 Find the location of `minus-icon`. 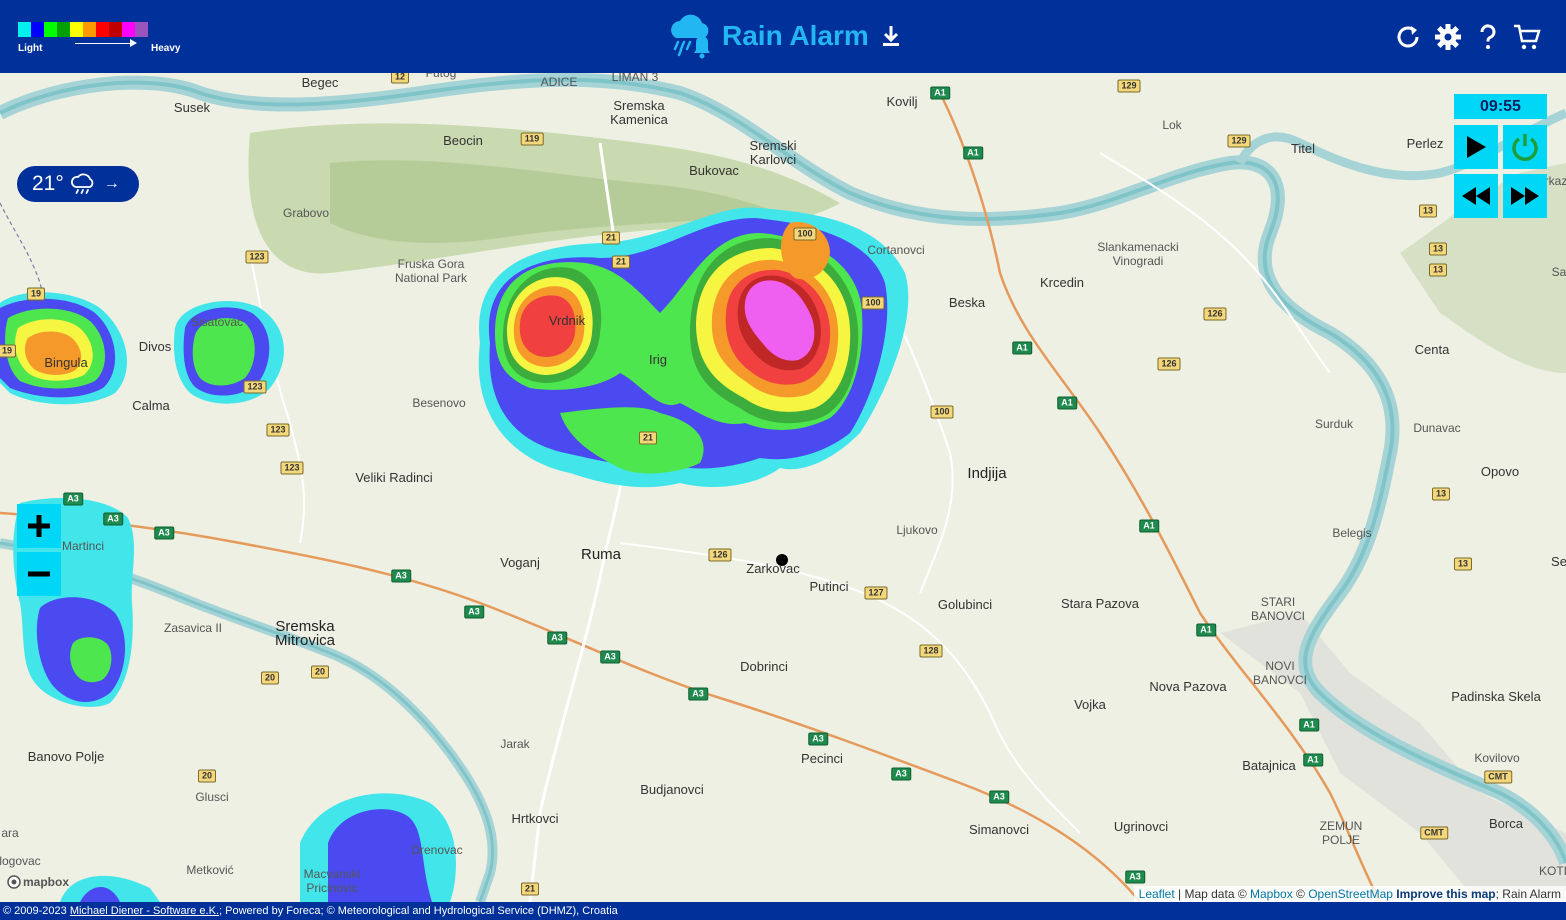

minus-icon is located at coordinates (39, 574).